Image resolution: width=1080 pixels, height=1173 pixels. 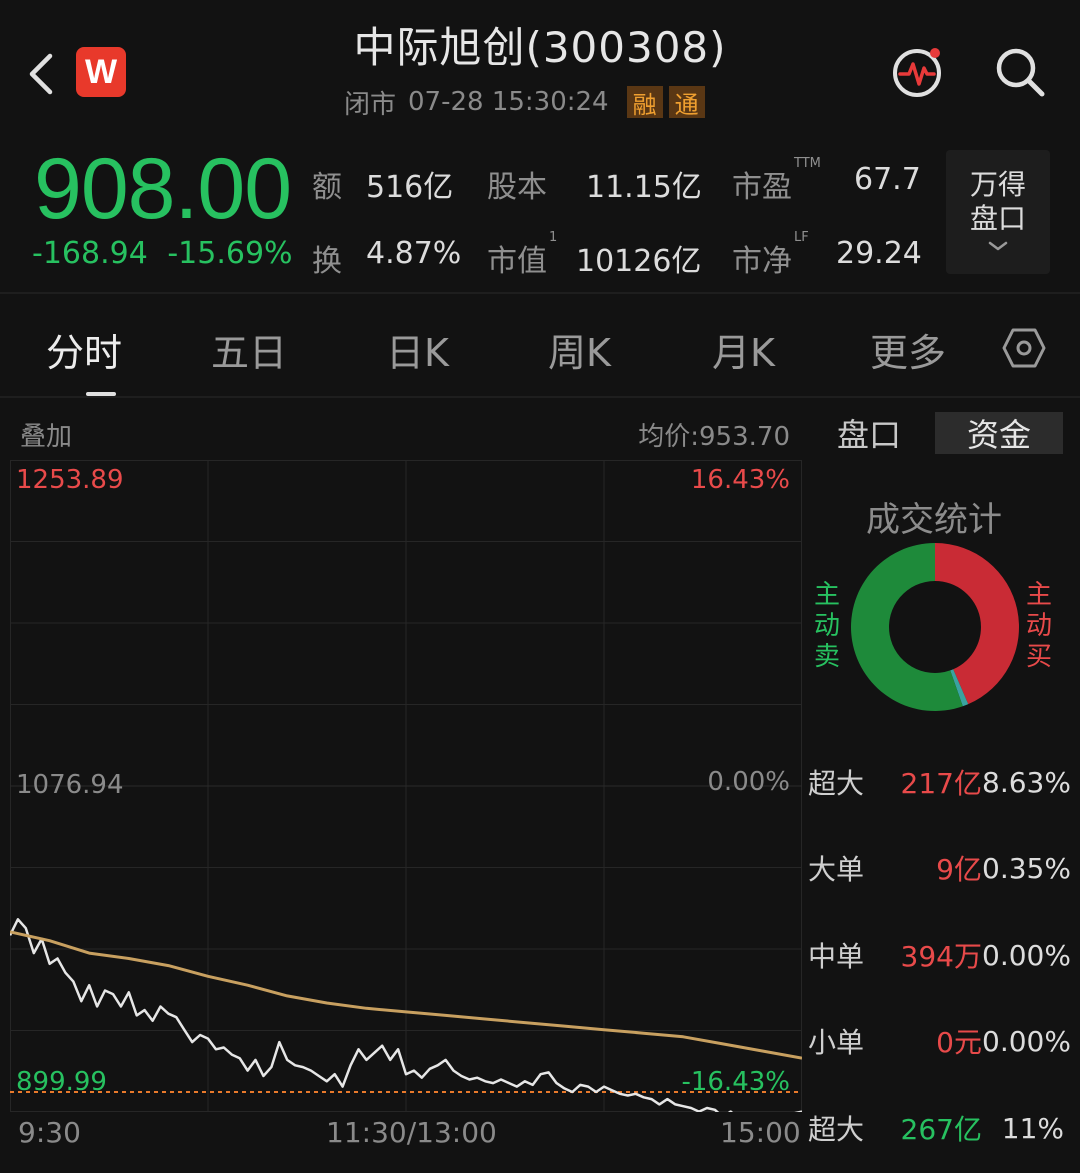 I want to click on market-cap-value: 10126亿, so click(x=639, y=261).